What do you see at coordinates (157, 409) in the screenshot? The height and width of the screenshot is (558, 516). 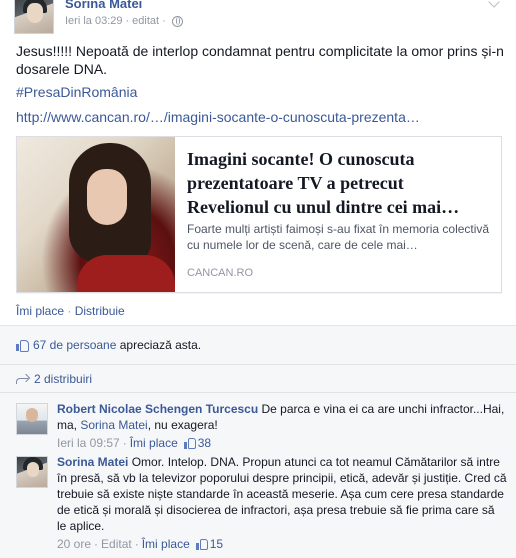 I see `comment-author: Robert Nicolae Schengen Turcescu` at bounding box center [157, 409].